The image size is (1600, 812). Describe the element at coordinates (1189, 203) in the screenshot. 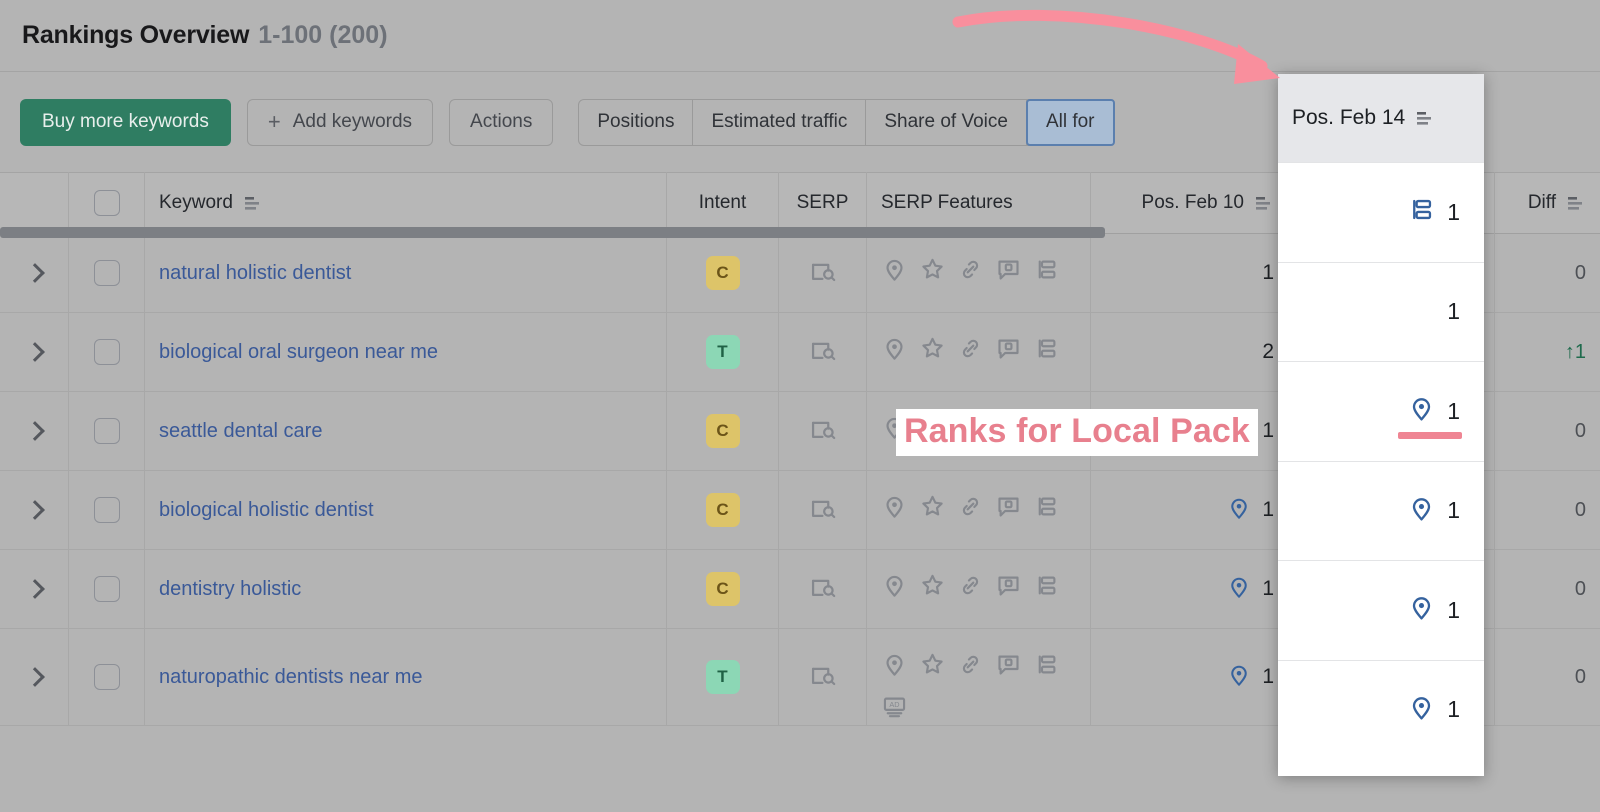

I see `header-pos-feb10: Pos. Feb 10` at that location.